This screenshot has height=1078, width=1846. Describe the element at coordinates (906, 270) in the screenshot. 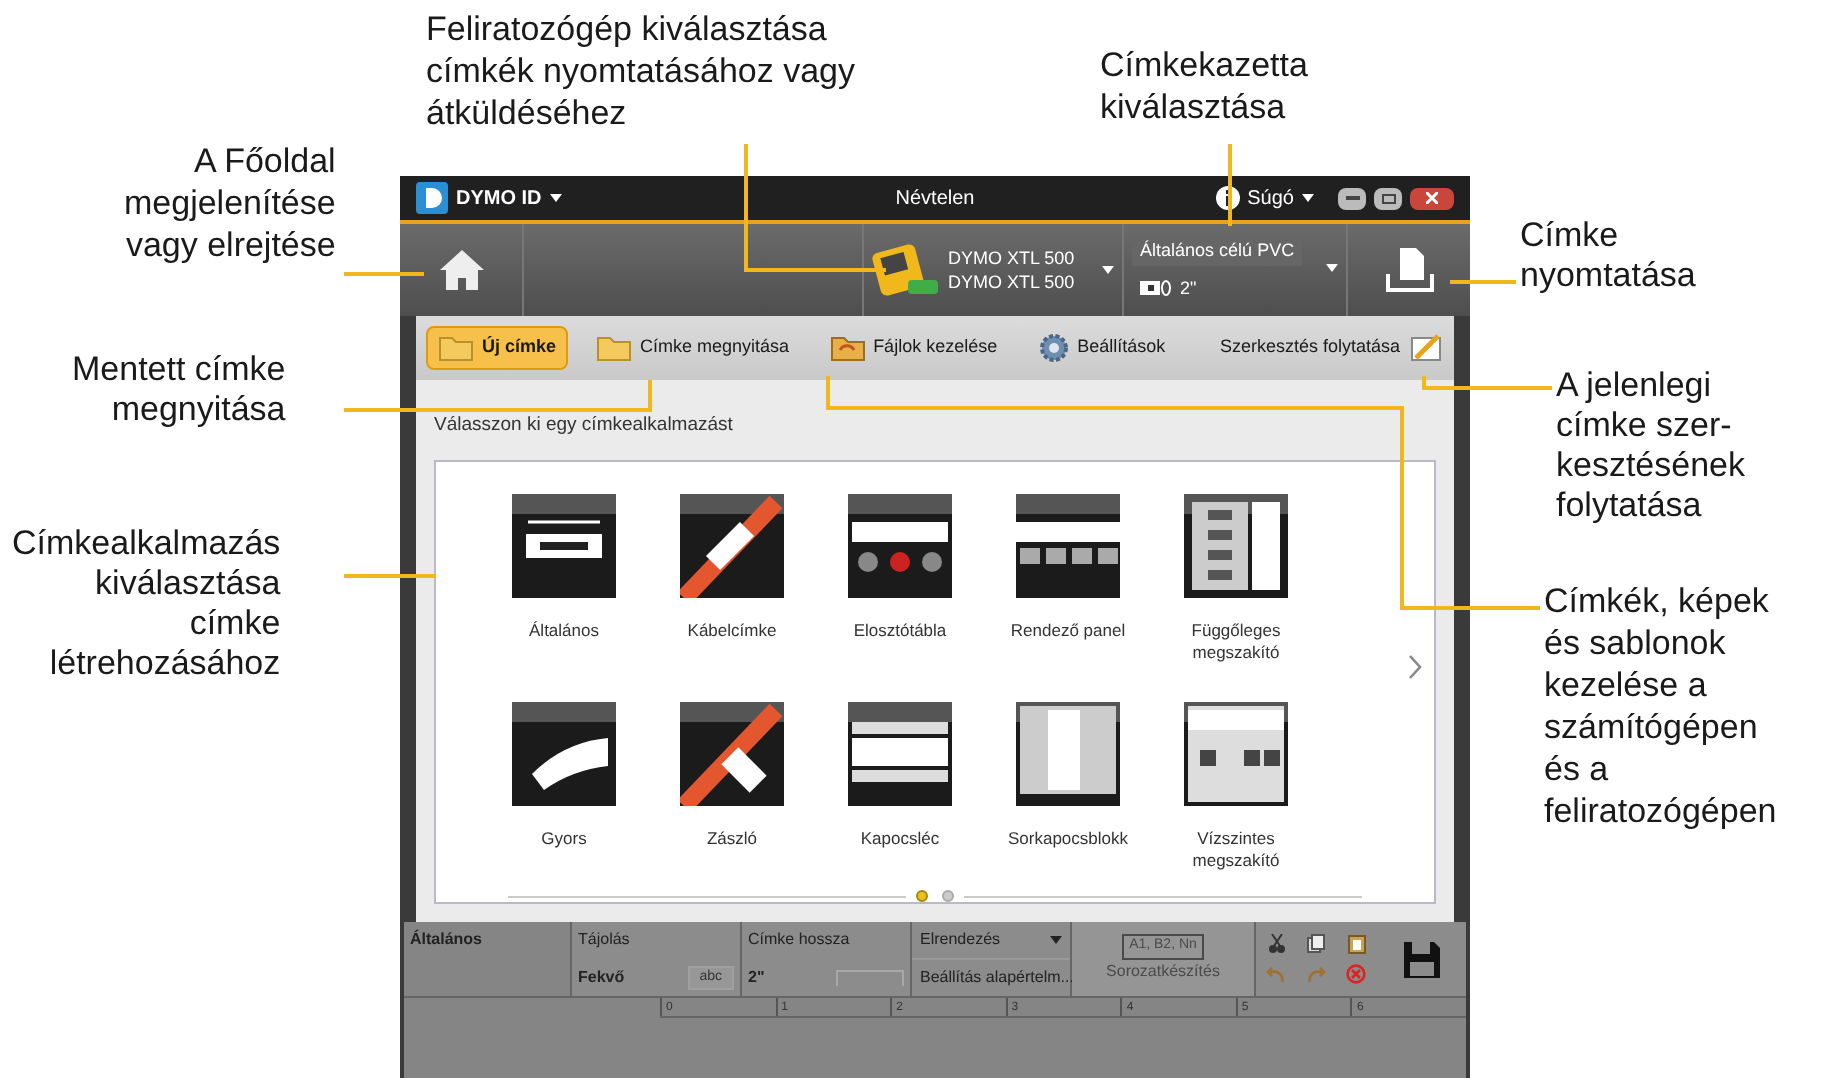

I see `label-printer-icon` at that location.